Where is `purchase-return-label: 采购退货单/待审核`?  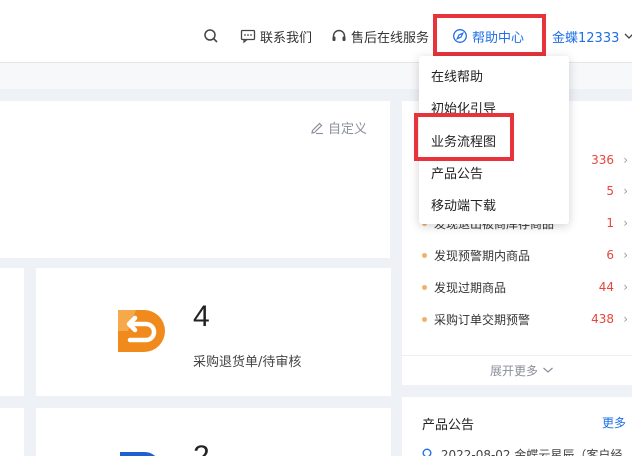
purchase-return-label: 采购退货单/待审核 is located at coordinates (247, 362).